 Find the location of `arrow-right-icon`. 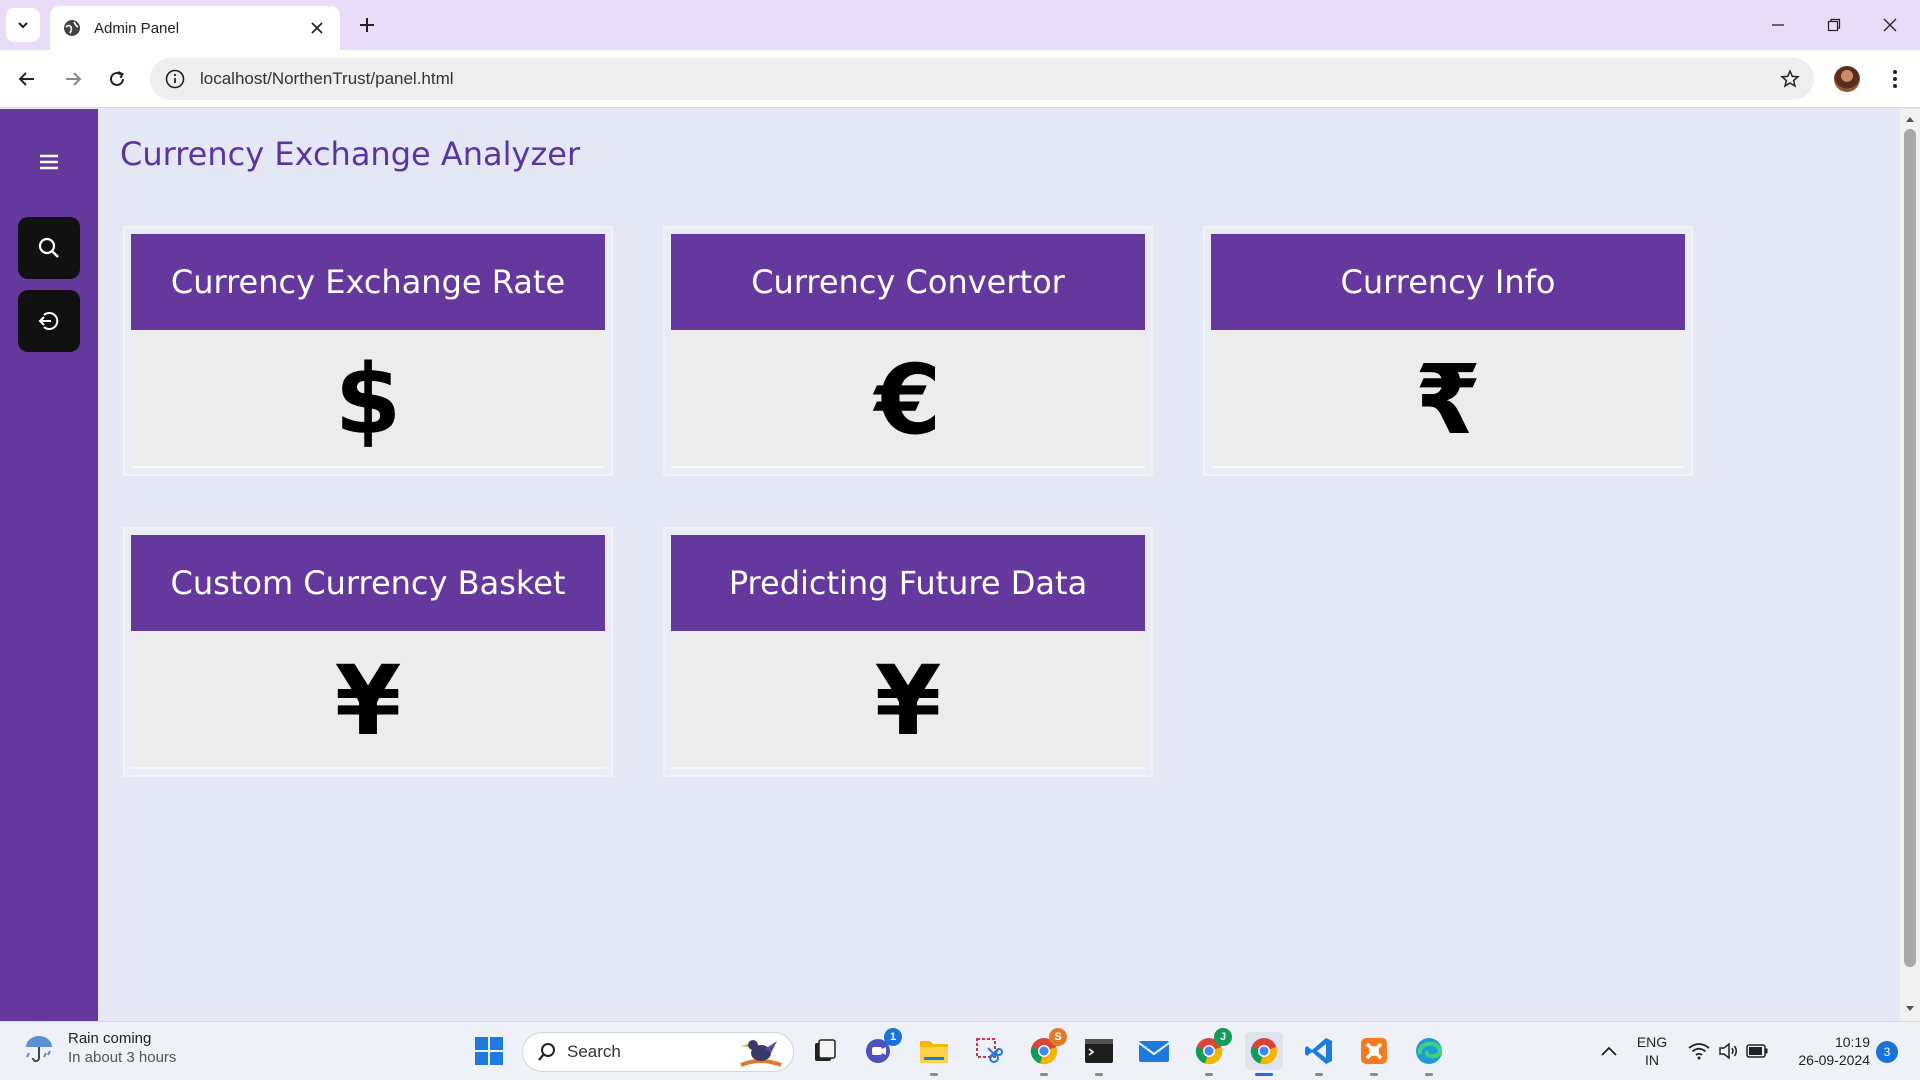

arrow-right-icon is located at coordinates (74, 79).